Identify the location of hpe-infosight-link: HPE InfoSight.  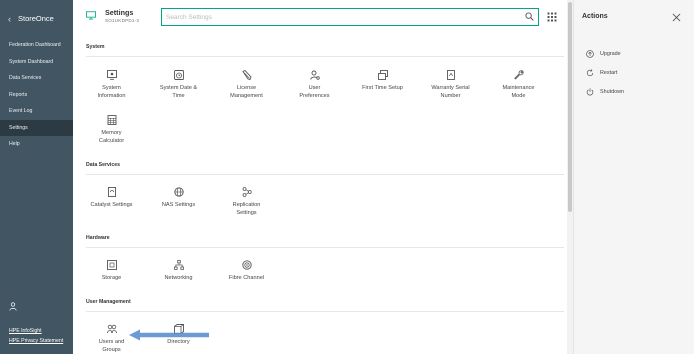
(41, 331).